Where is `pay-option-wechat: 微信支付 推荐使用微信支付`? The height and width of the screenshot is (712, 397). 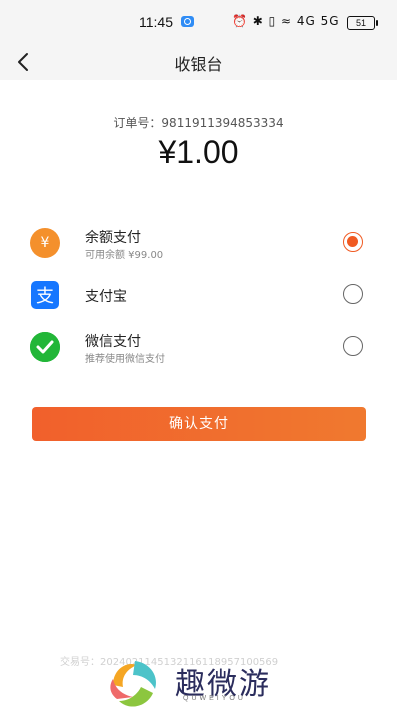
pay-option-wechat: 微信支付 推荐使用微信支付 is located at coordinates (198, 347).